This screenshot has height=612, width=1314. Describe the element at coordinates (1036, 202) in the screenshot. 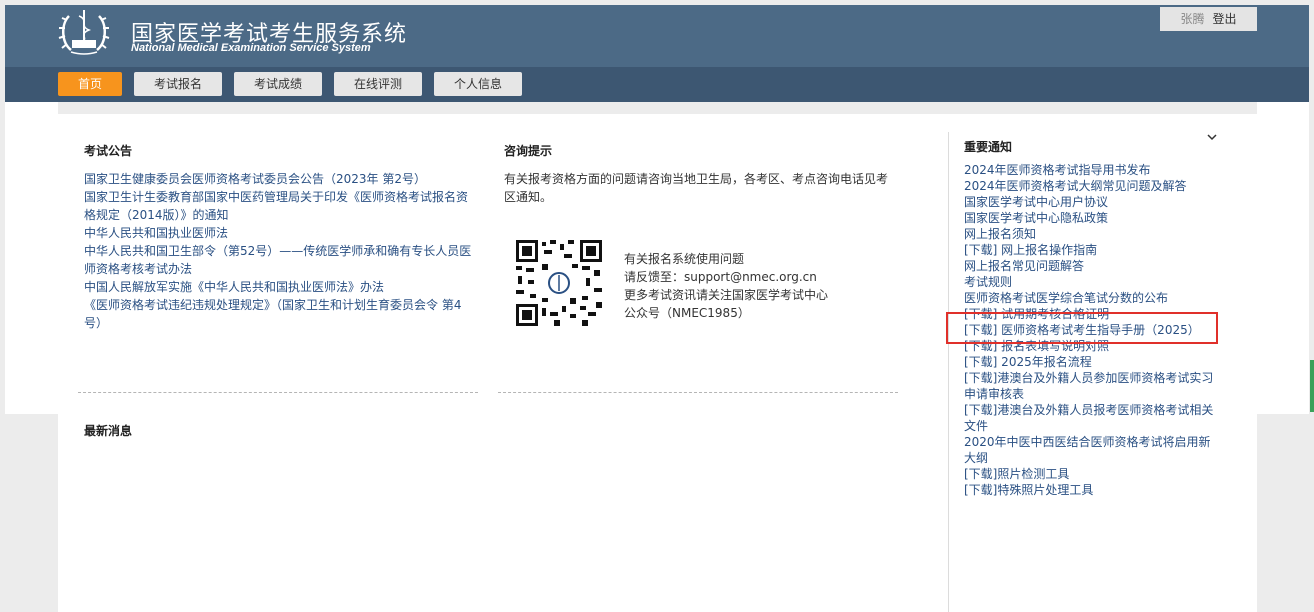

I see `notice-link: 国家医学考试中心用户协议` at that location.